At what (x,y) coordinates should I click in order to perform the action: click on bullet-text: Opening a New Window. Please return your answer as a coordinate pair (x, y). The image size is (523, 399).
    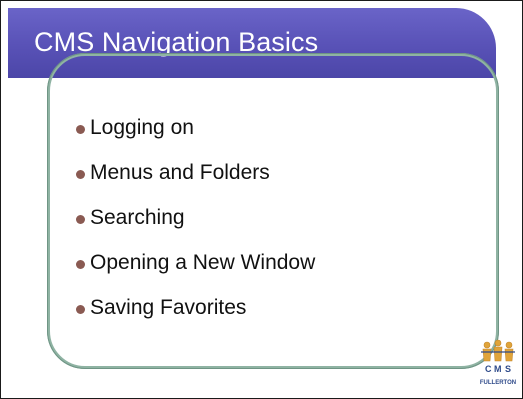
    Looking at the image, I should click on (203, 262).